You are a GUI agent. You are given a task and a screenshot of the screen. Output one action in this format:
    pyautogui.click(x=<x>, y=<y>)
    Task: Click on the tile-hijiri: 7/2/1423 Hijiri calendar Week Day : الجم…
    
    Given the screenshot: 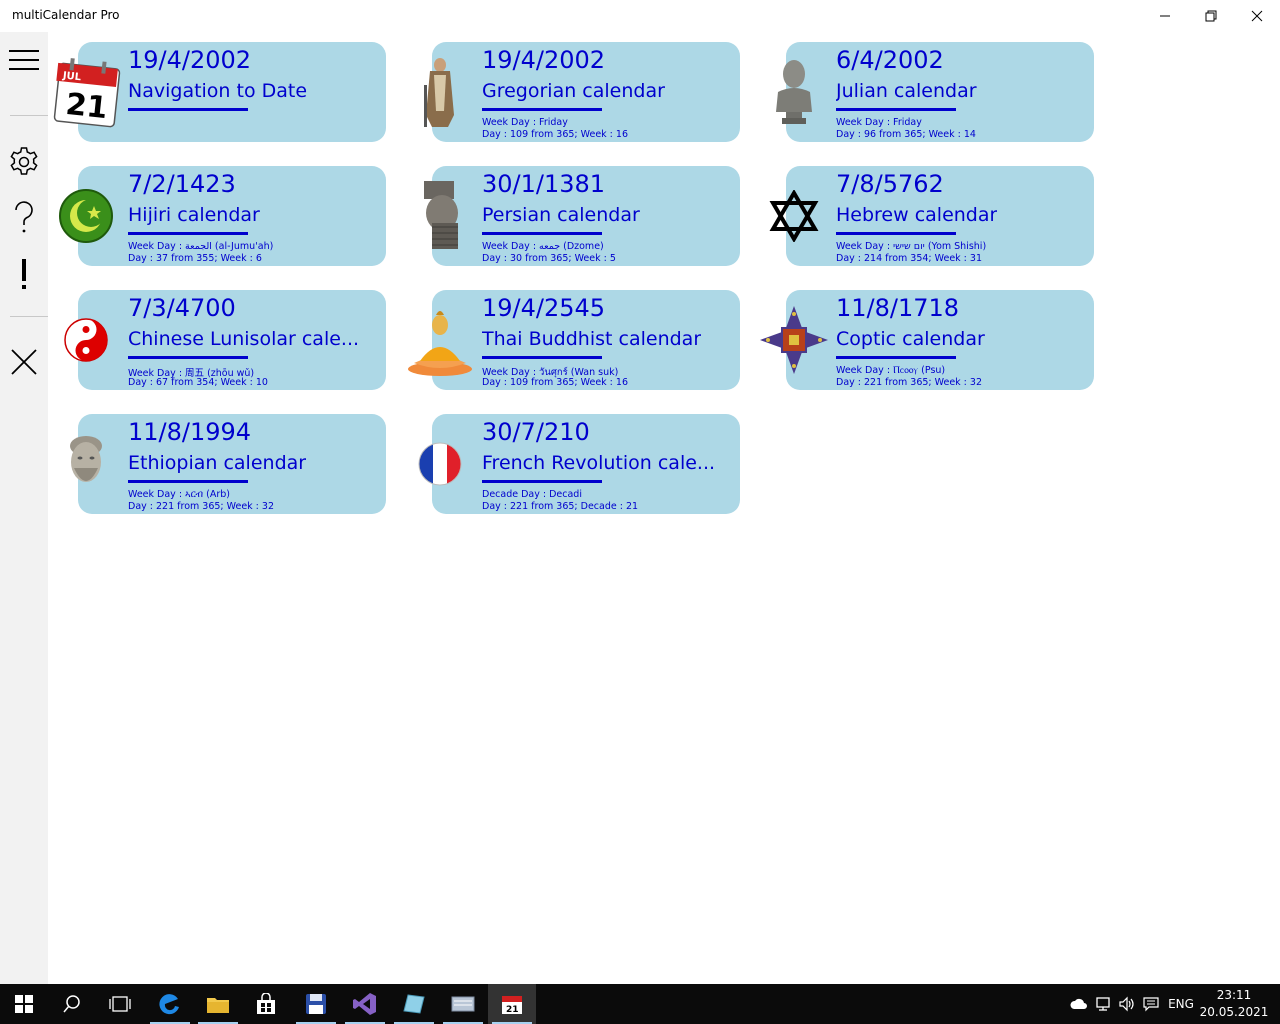 What is the action you would take?
    pyautogui.click(x=222, y=216)
    